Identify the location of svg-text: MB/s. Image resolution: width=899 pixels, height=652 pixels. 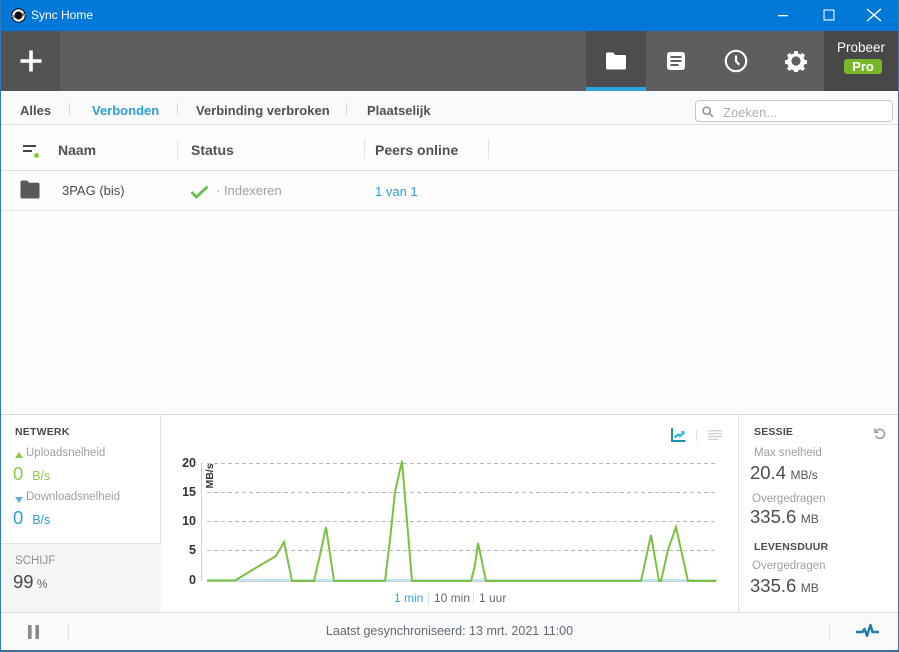
(210, 475).